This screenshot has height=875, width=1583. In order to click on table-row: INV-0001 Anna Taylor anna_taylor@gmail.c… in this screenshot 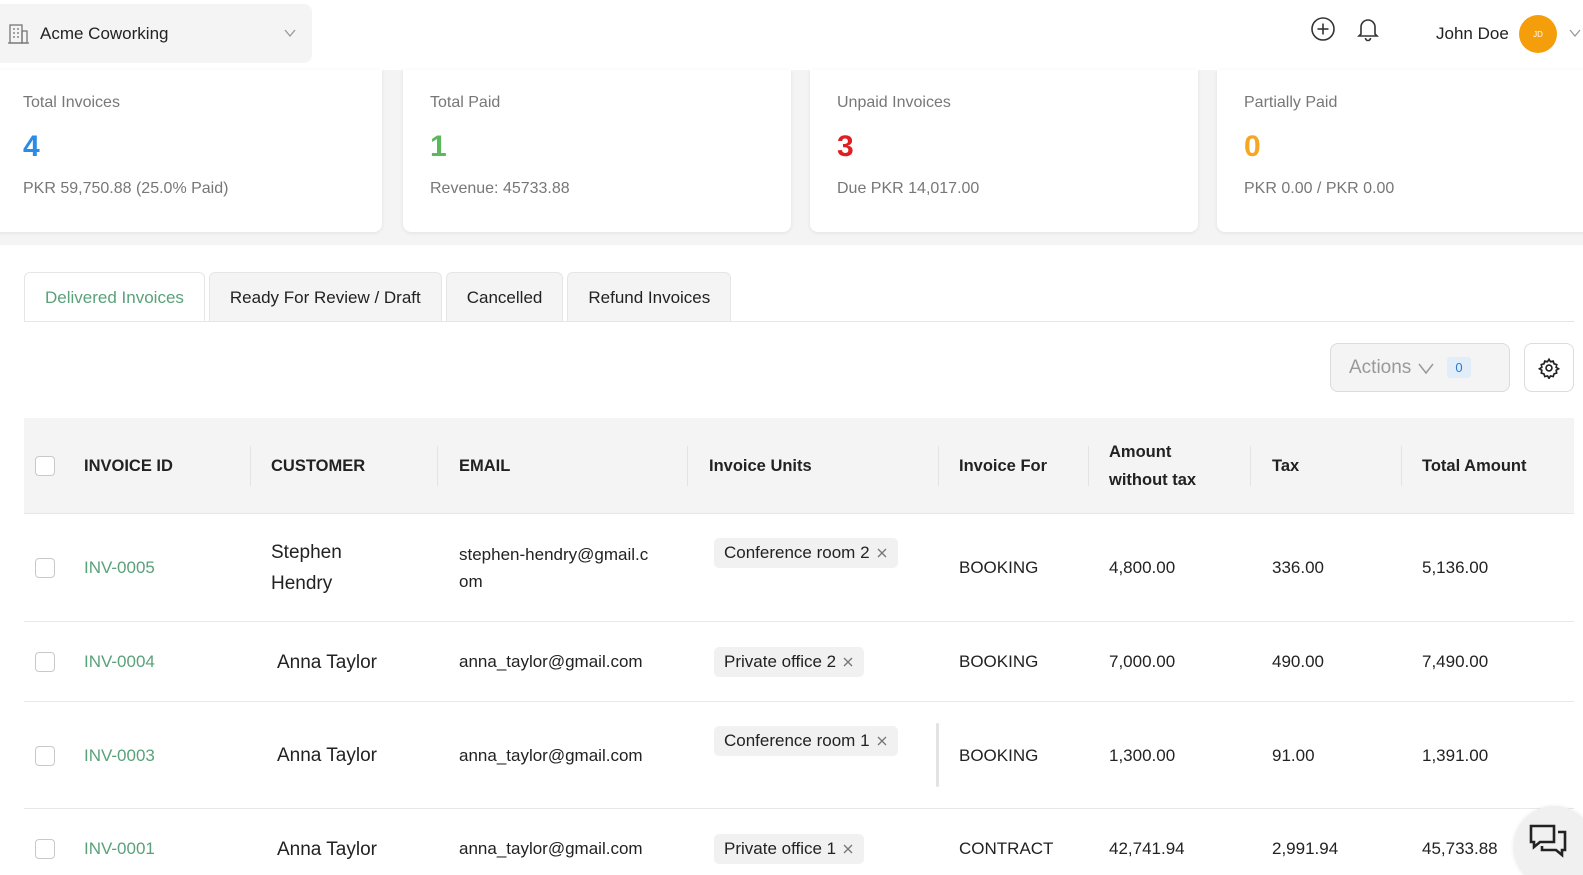, I will do `click(799, 842)`.